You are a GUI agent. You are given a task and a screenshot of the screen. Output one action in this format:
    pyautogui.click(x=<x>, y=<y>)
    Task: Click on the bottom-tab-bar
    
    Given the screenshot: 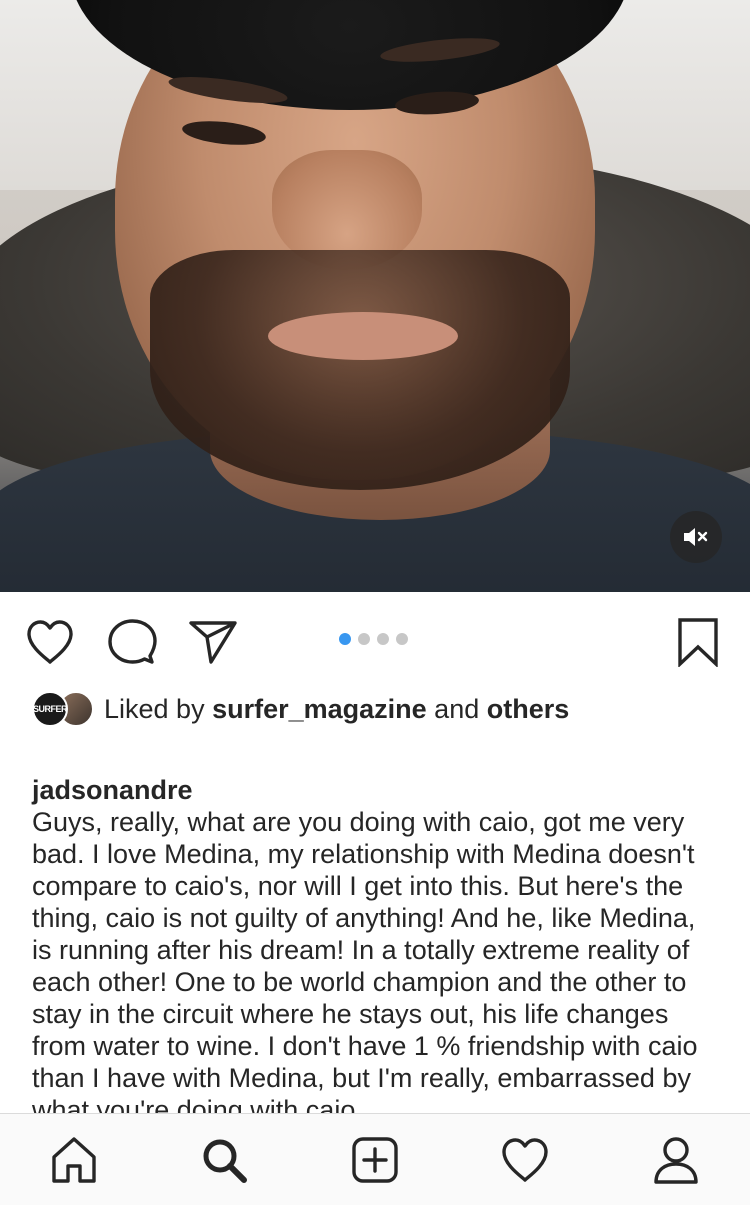 What is the action you would take?
    pyautogui.click(x=375, y=1159)
    